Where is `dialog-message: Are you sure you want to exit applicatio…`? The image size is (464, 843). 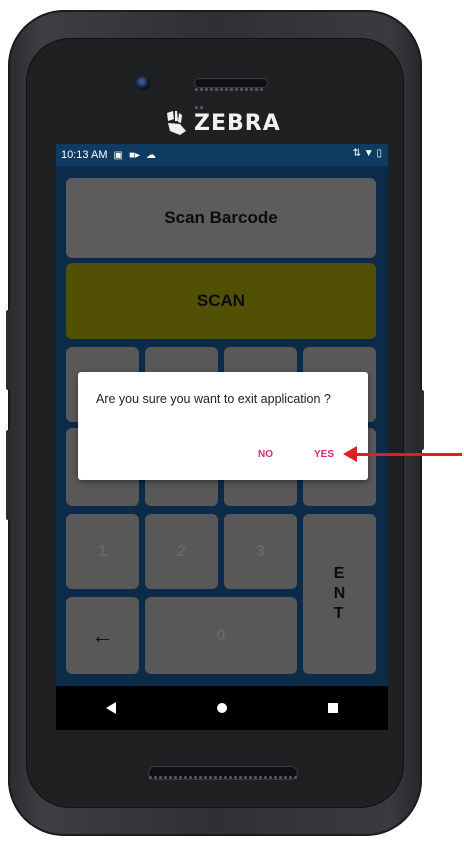 dialog-message: Are you sure you want to exit applicatio… is located at coordinates (213, 399).